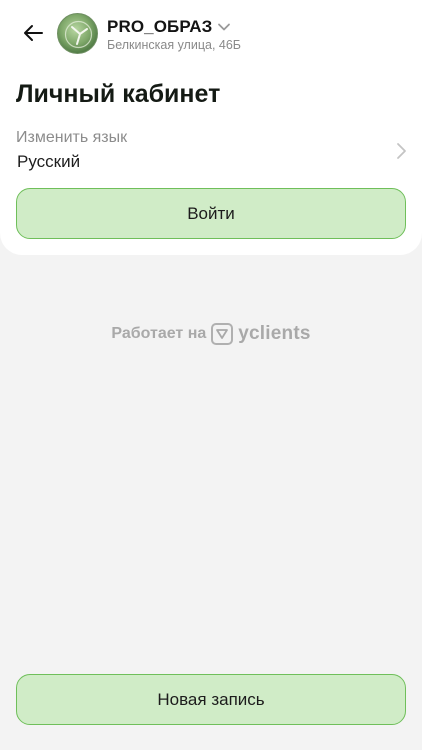 The image size is (422, 750). What do you see at coordinates (49, 161) in the screenshot?
I see `current-language-value: Русский` at bounding box center [49, 161].